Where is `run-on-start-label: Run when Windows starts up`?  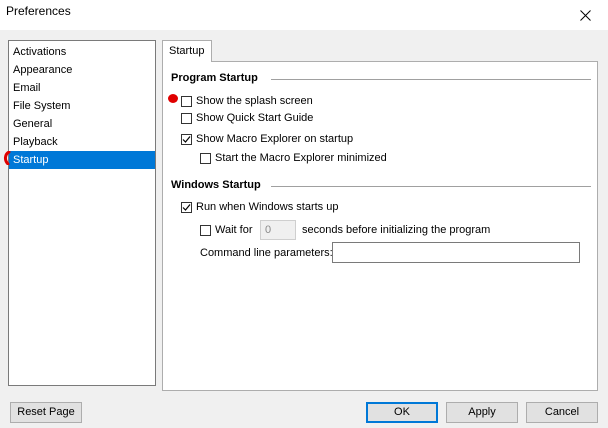 run-on-start-label: Run when Windows starts up is located at coordinates (267, 207).